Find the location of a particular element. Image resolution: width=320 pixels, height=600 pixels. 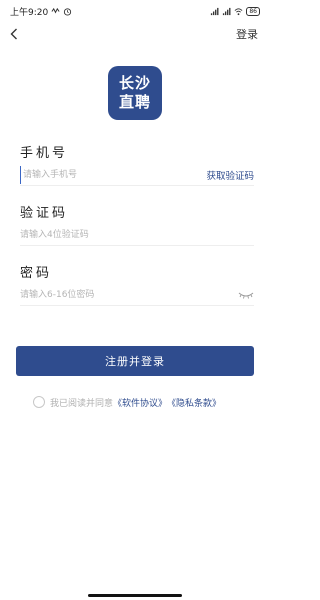

phone-row: 获取验证码 is located at coordinates (137, 175).